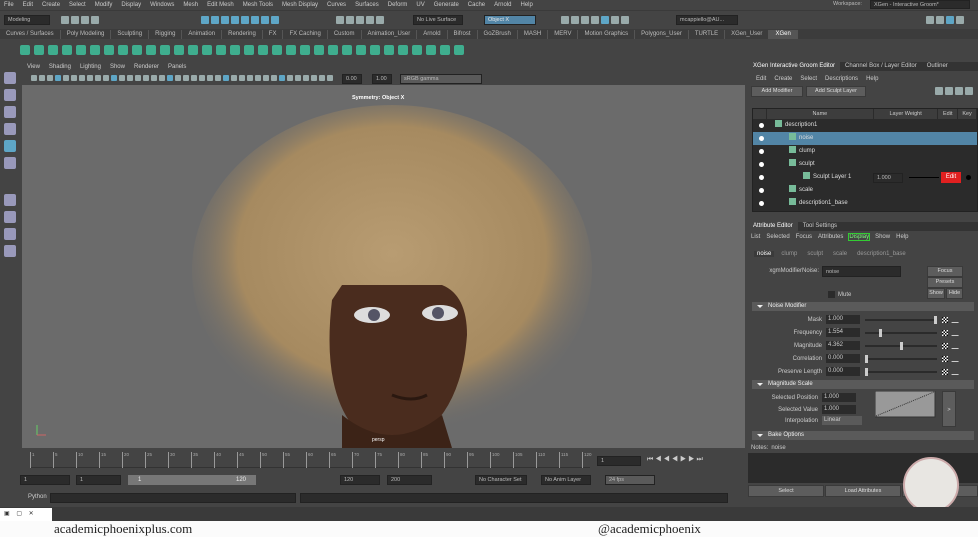 This screenshot has height=537, width=978. Describe the element at coordinates (173, 498) in the screenshot. I see `command-input` at that location.